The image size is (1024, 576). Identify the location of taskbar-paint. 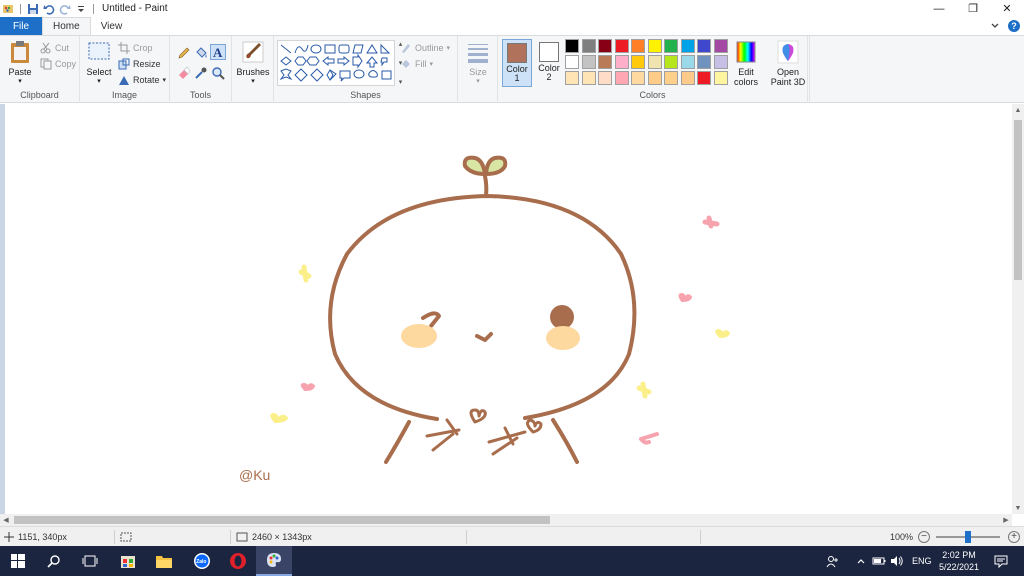
(274, 561).